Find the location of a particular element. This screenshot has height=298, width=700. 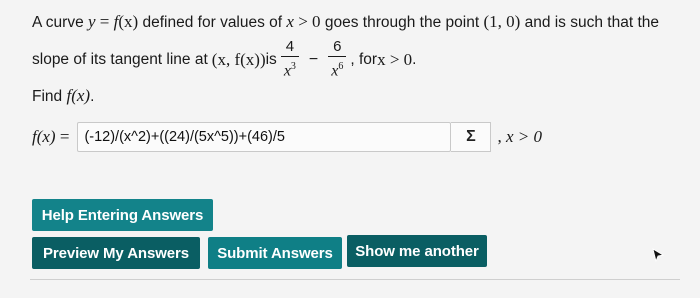

answer-input: (-12)/(x^2)+((24)/(5x^5))+(46)/5 is located at coordinates (264, 137).